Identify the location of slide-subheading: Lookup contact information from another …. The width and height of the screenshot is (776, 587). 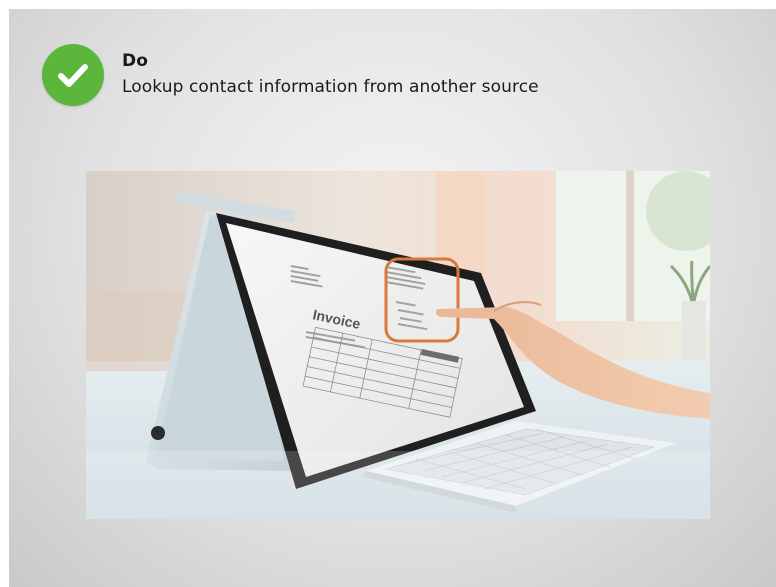
(330, 87).